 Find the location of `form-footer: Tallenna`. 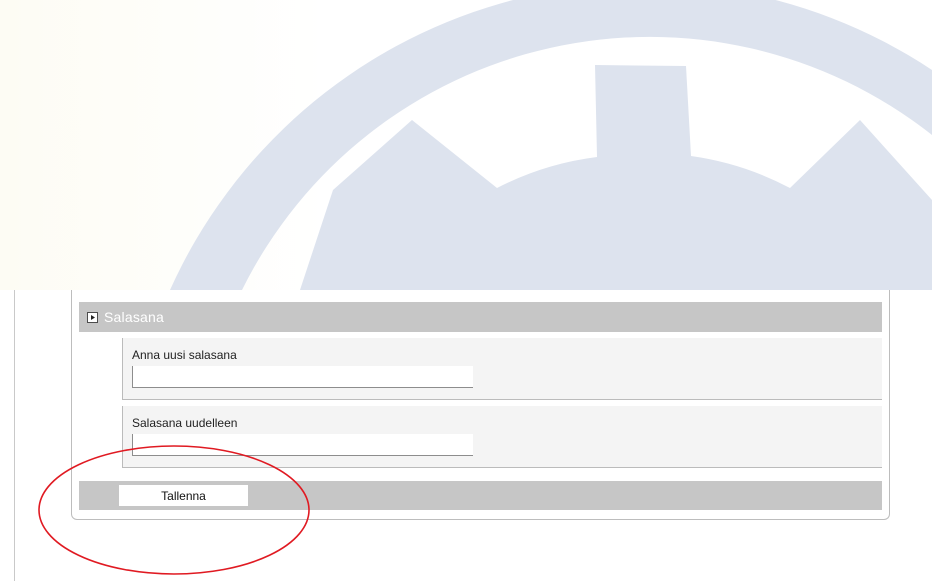

form-footer: Tallenna is located at coordinates (480, 495).